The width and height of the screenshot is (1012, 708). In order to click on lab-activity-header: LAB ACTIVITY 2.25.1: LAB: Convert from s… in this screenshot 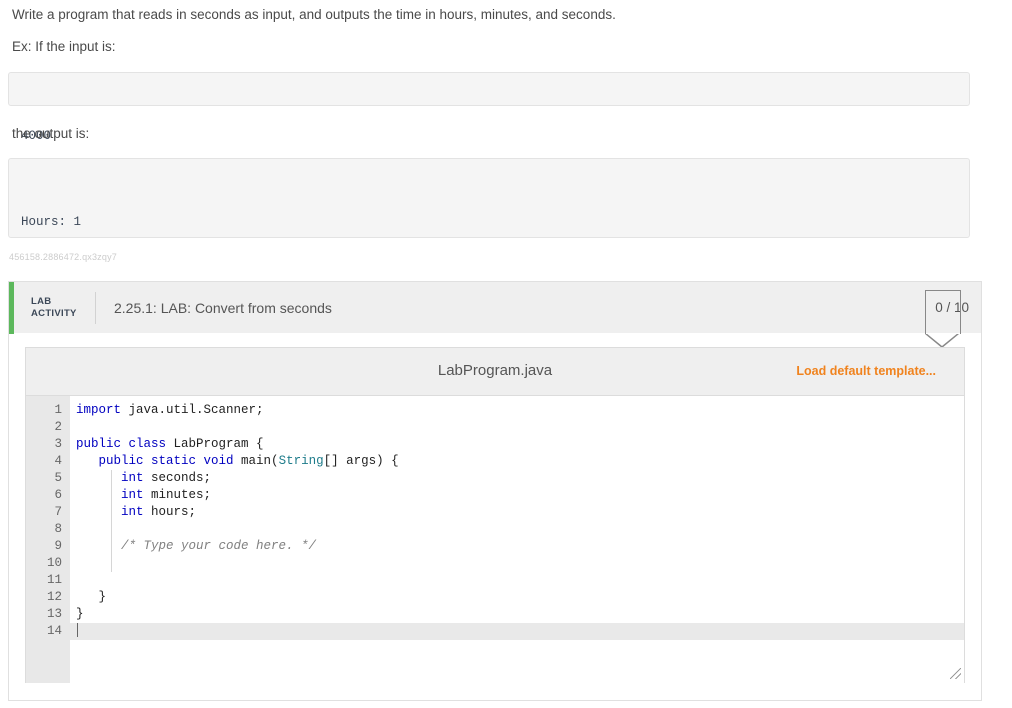, I will do `click(495, 314)`.